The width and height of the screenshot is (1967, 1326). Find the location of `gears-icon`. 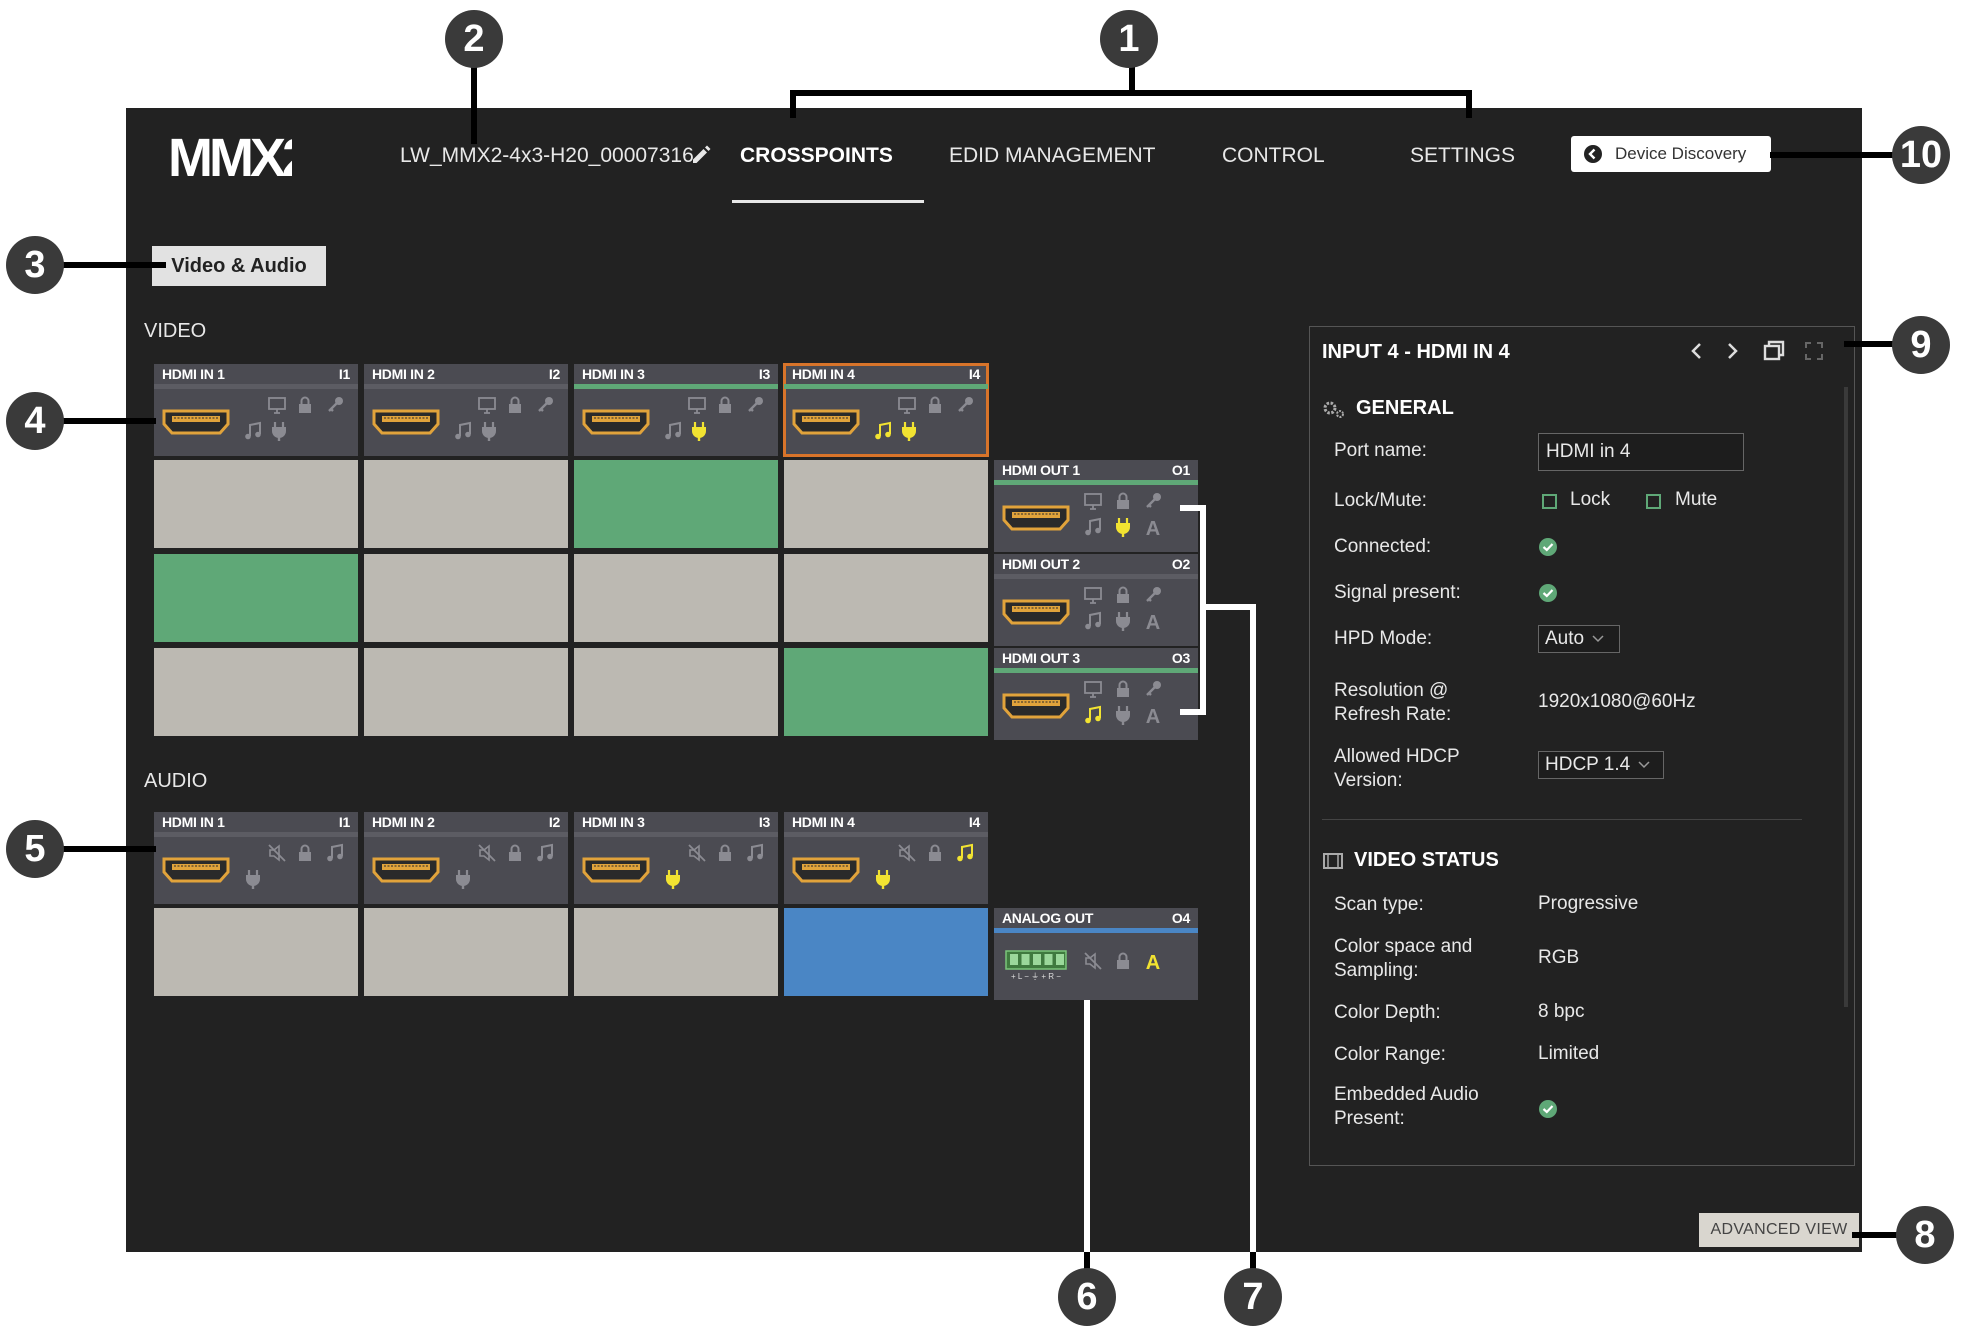

gears-icon is located at coordinates (1333, 409).